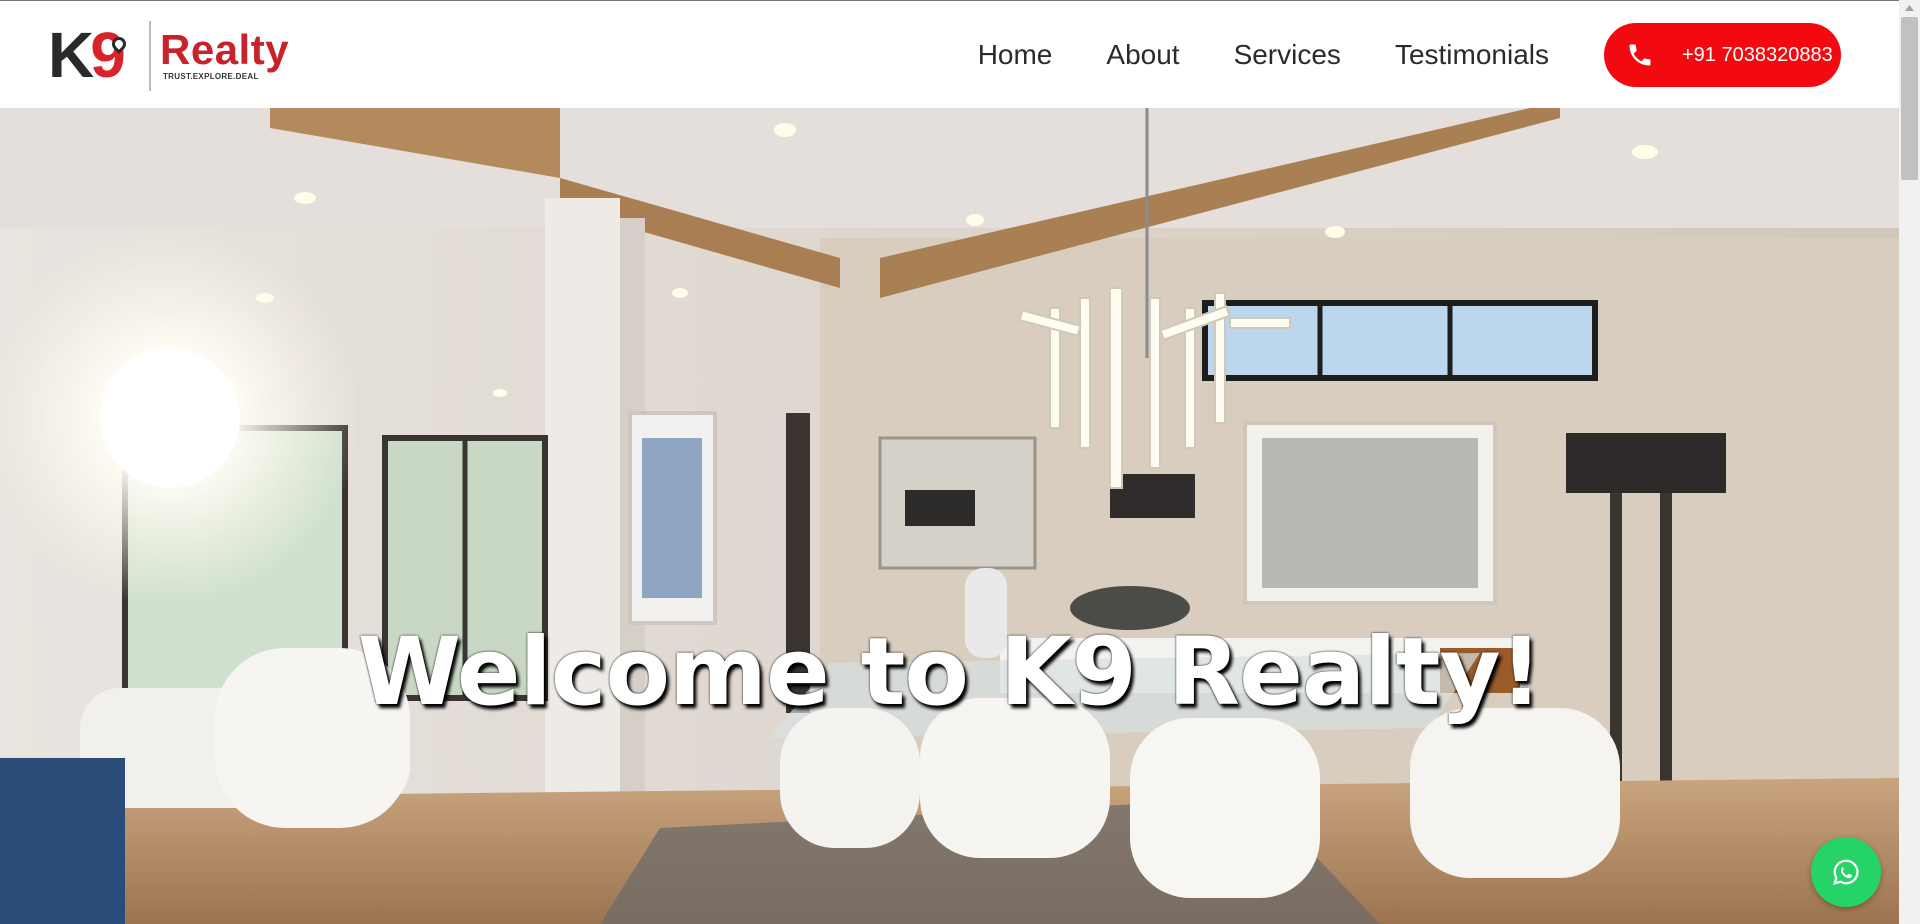 The height and width of the screenshot is (924, 1920). What do you see at coordinates (71, 55) in the screenshot?
I see `logo-k: K` at bounding box center [71, 55].